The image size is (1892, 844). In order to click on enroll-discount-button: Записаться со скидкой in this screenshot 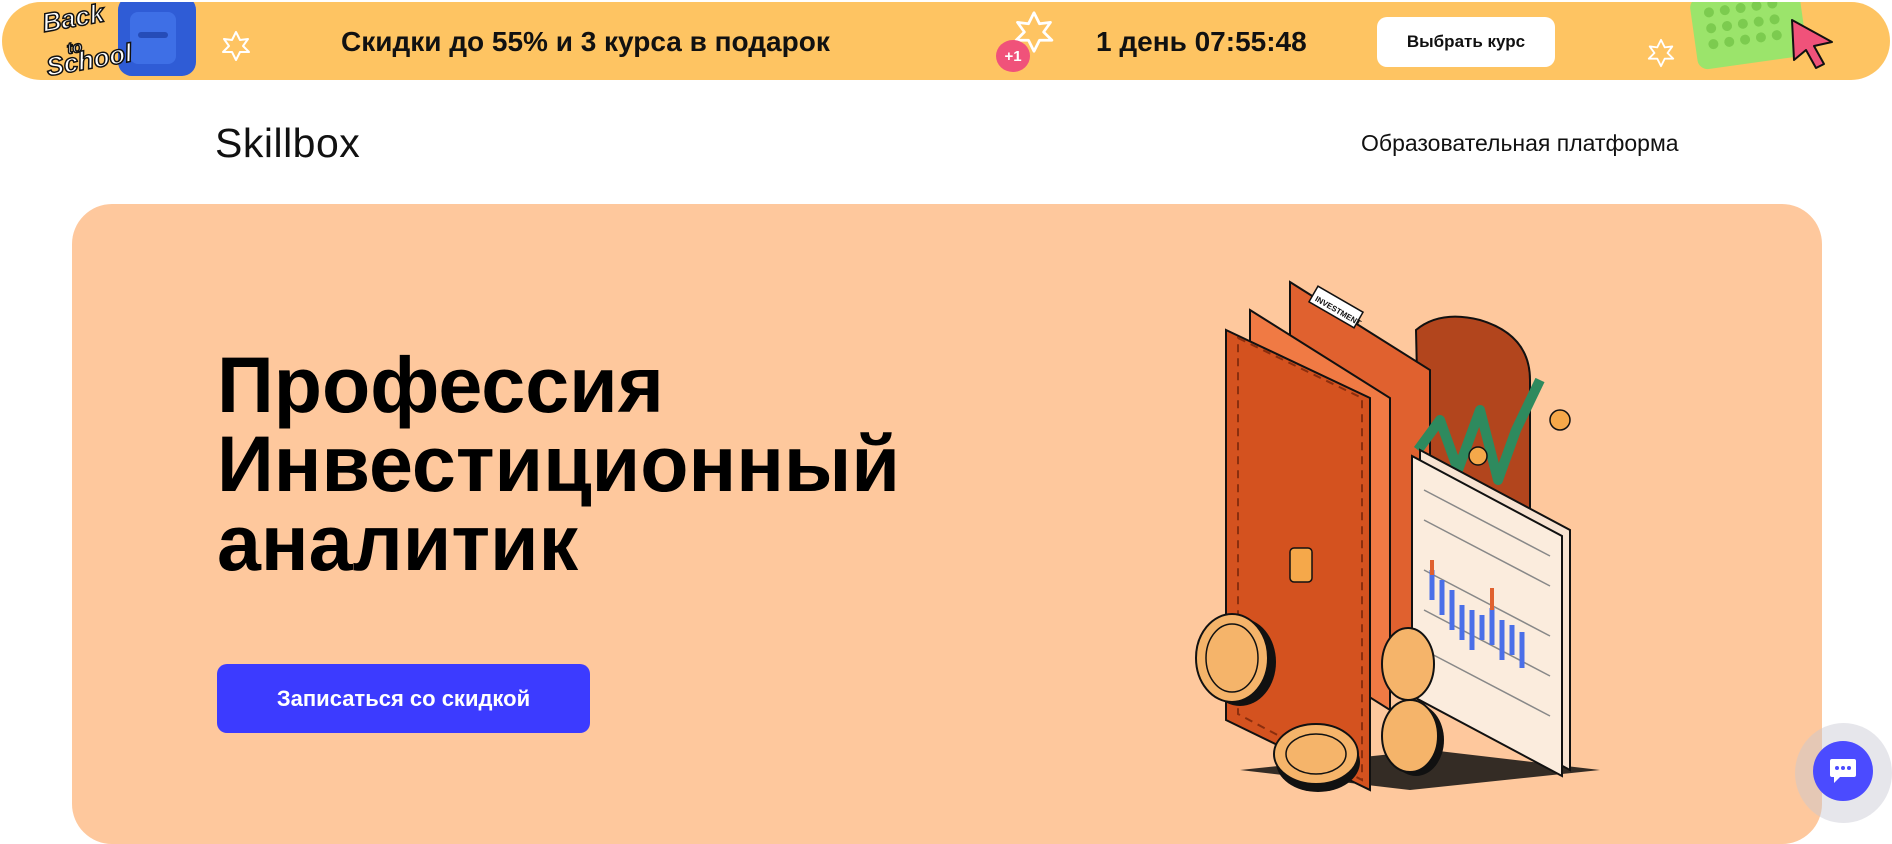, I will do `click(403, 698)`.